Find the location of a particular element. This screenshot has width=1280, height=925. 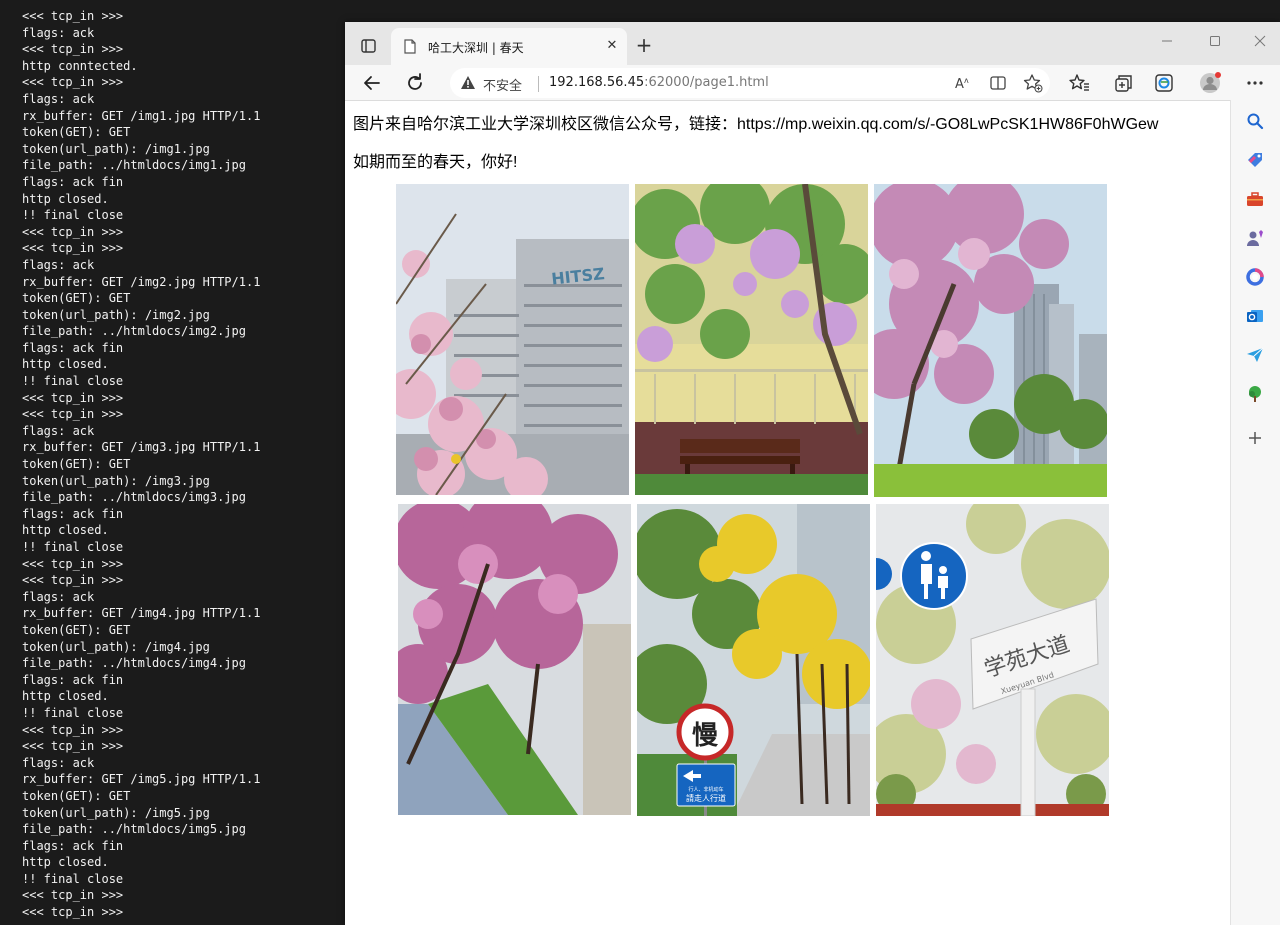

favorites-icon is located at coordinates (1079, 83).